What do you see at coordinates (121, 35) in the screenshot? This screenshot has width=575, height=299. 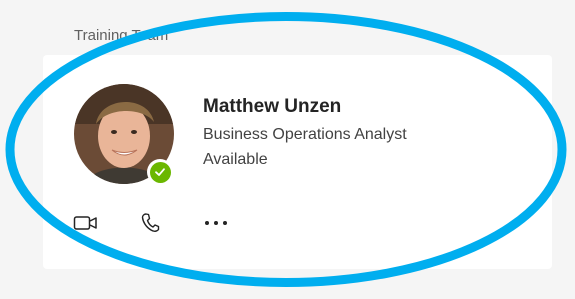 I see `group-label: Training Team` at bounding box center [121, 35].